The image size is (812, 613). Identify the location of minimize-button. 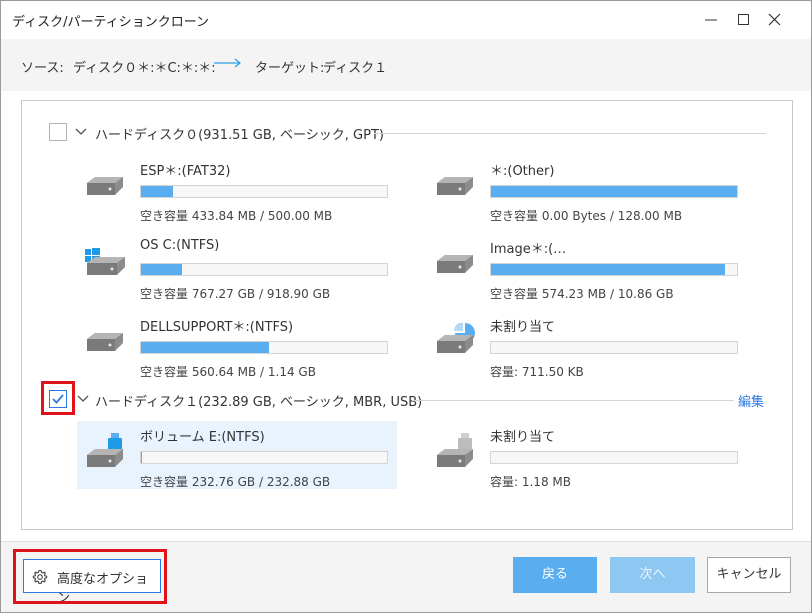
(711, 20).